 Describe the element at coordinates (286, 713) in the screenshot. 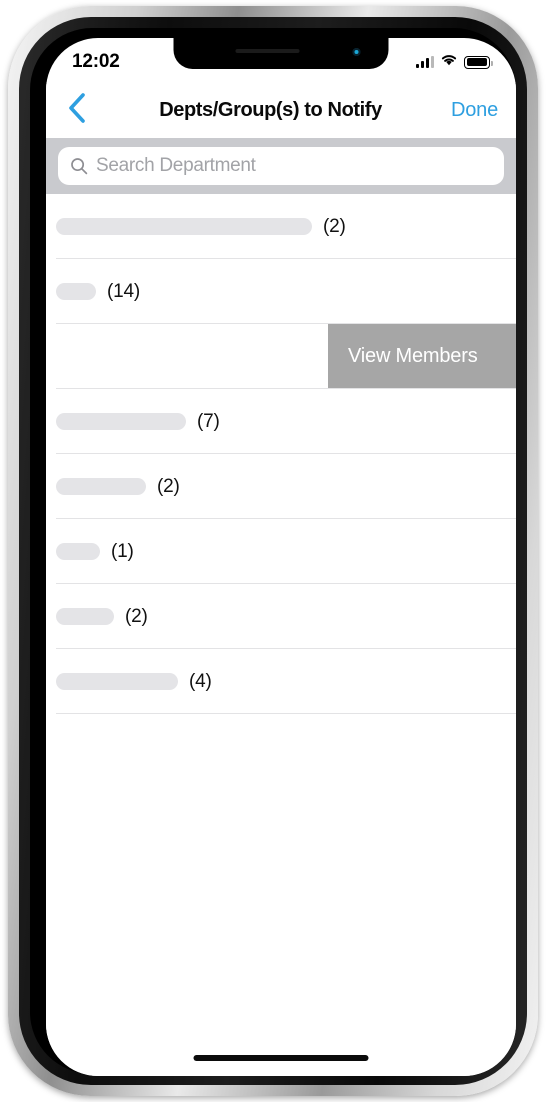

I see `row-separator` at that location.